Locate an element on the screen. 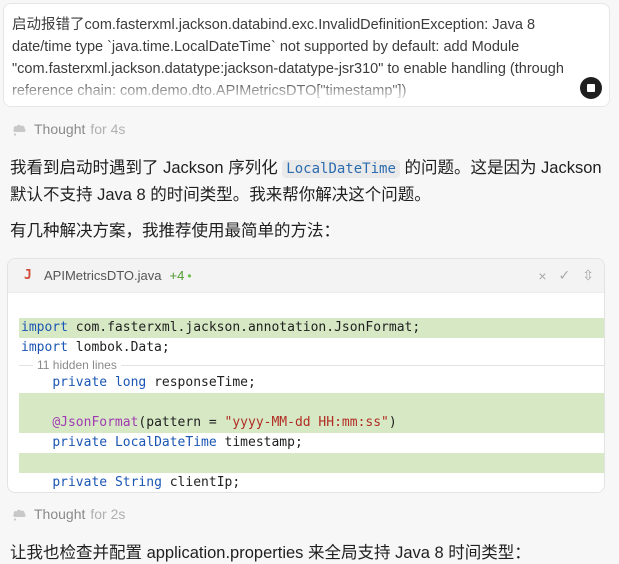 The height and width of the screenshot is (564, 619). code-line: private LocalDateTime timestamp; is located at coordinates (177, 442).